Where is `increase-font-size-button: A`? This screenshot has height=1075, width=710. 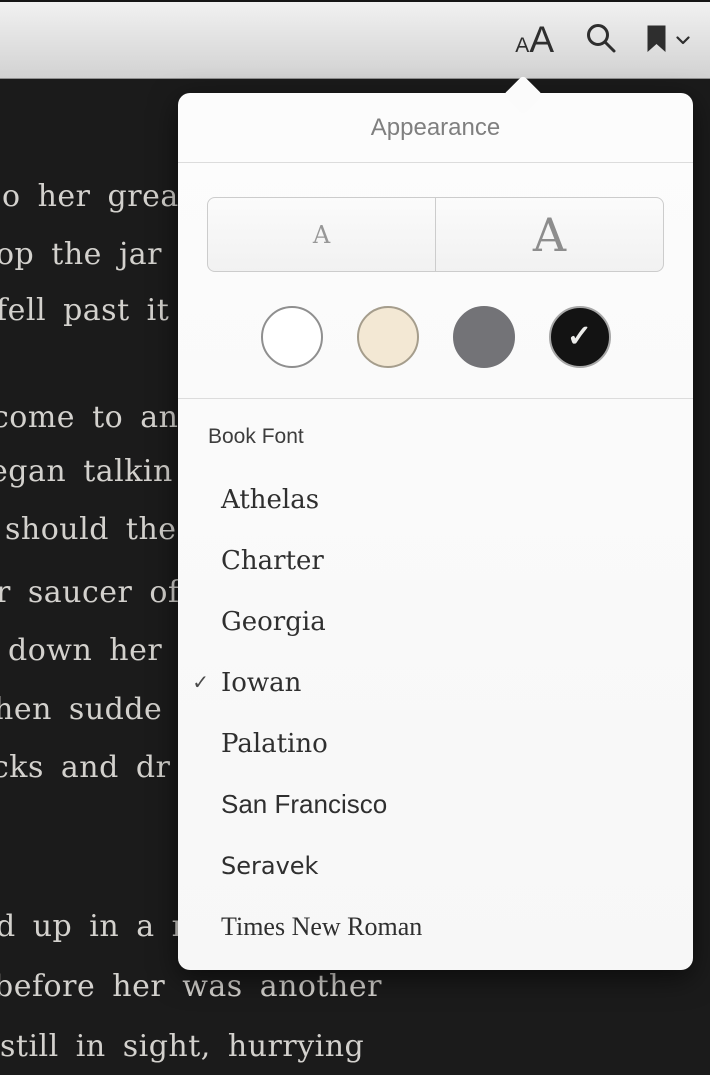 increase-font-size-button: A is located at coordinates (549, 234).